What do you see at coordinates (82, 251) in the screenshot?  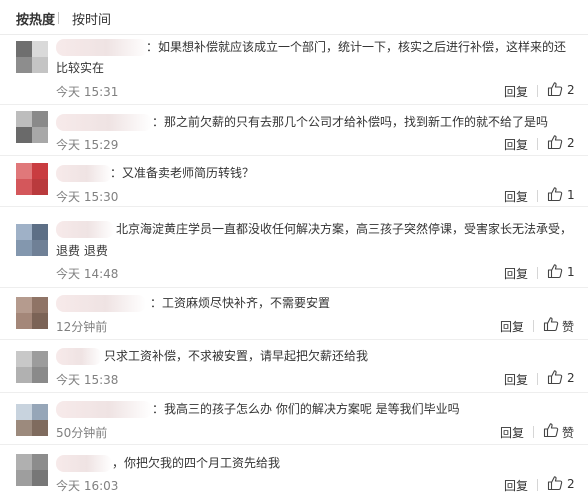 I see `comment-text-continued: 退费 退费` at bounding box center [82, 251].